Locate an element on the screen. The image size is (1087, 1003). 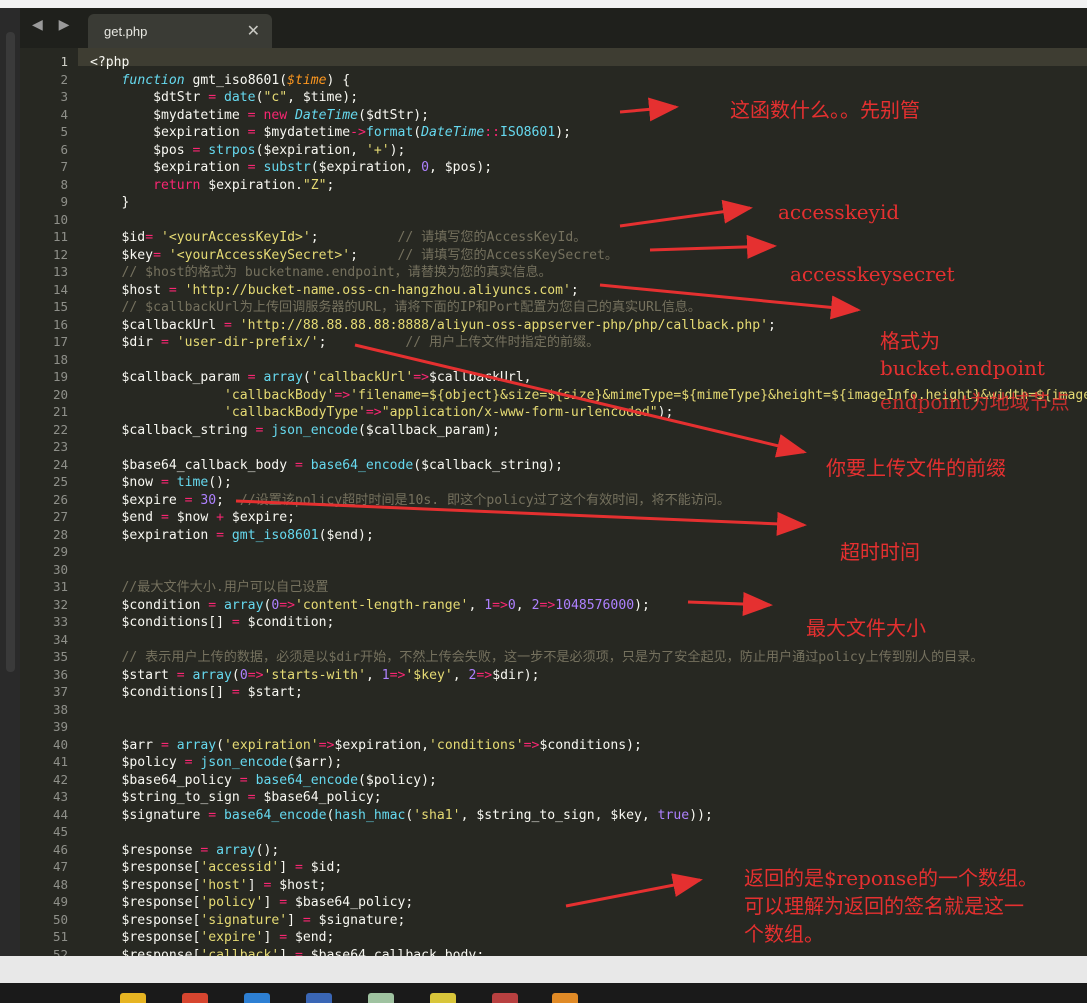
code-line: return $expiration."Z"; is located at coordinates (212, 186).